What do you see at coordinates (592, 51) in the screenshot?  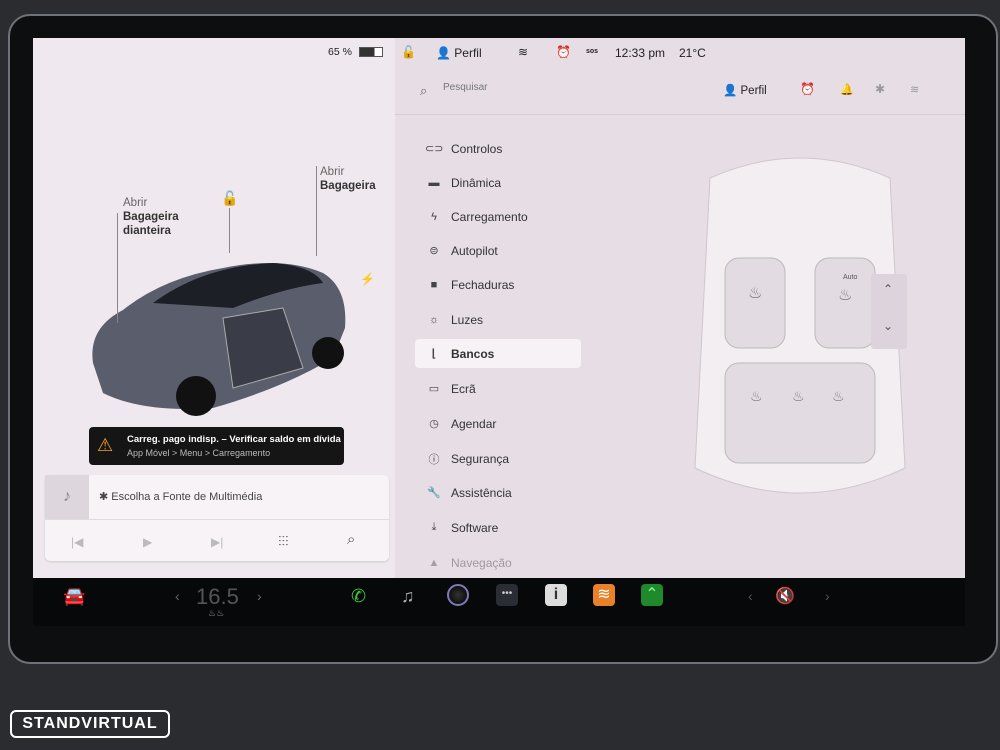 I see `sos-icon: sos` at bounding box center [592, 51].